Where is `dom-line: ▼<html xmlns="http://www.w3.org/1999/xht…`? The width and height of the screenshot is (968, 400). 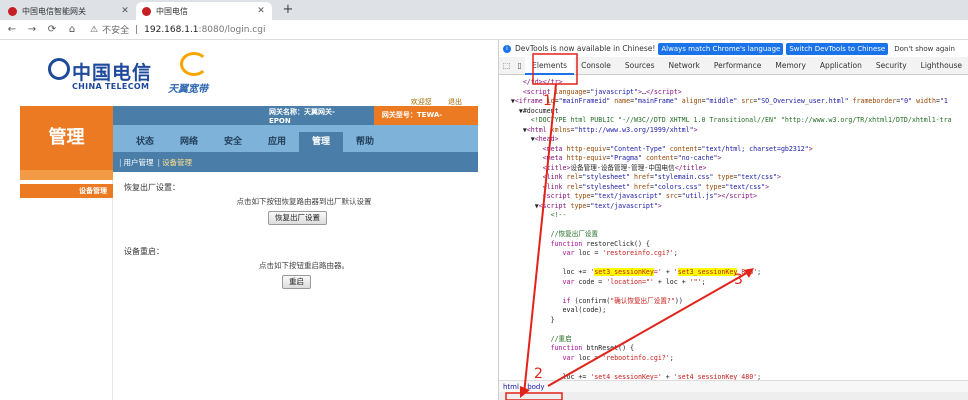
dom-line: ▼<html xmlns="http://www.w3.org/1999/xht… is located at coordinates (598, 129).